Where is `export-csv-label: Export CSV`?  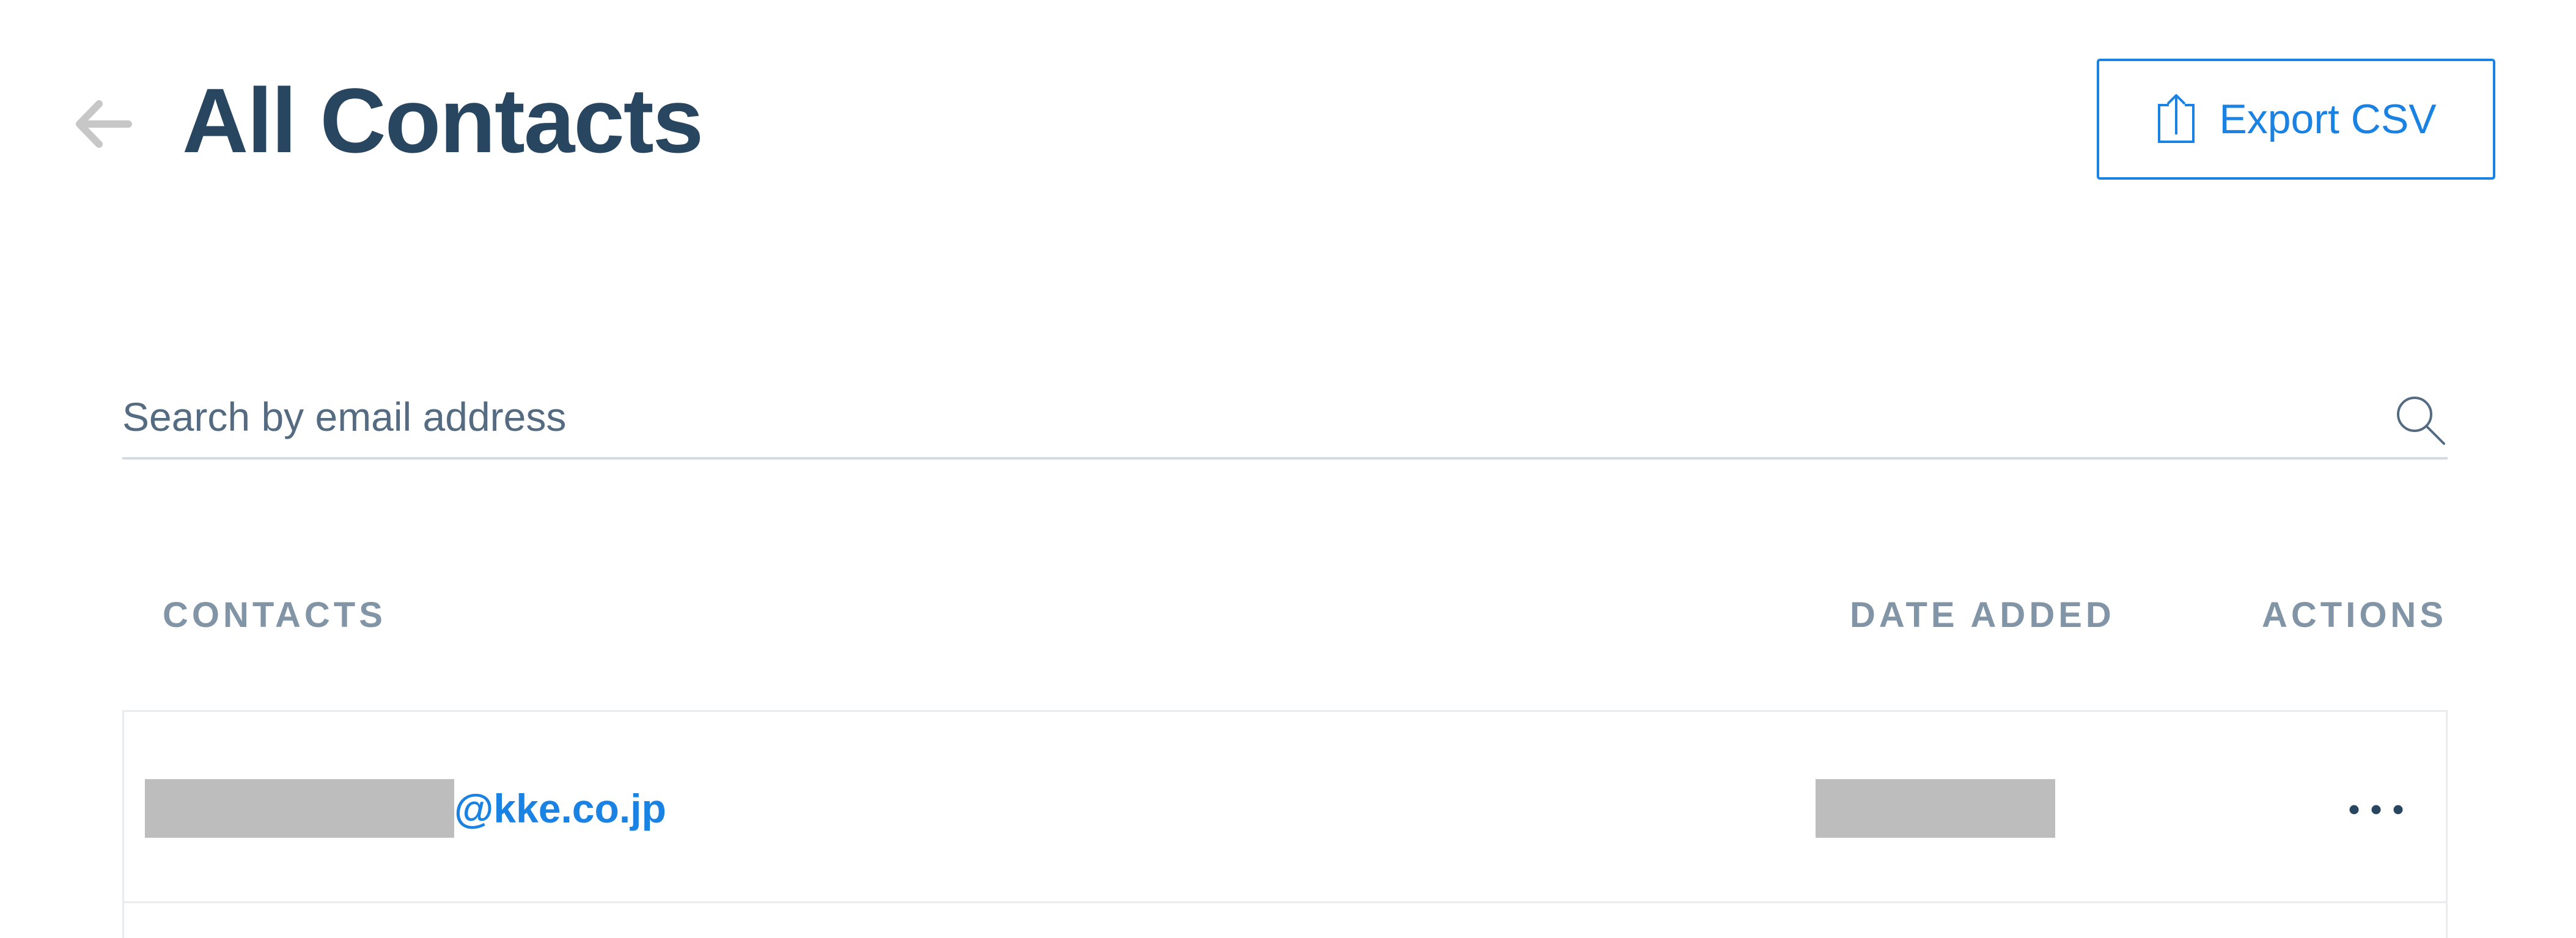 export-csv-label: Export CSV is located at coordinates (2328, 119).